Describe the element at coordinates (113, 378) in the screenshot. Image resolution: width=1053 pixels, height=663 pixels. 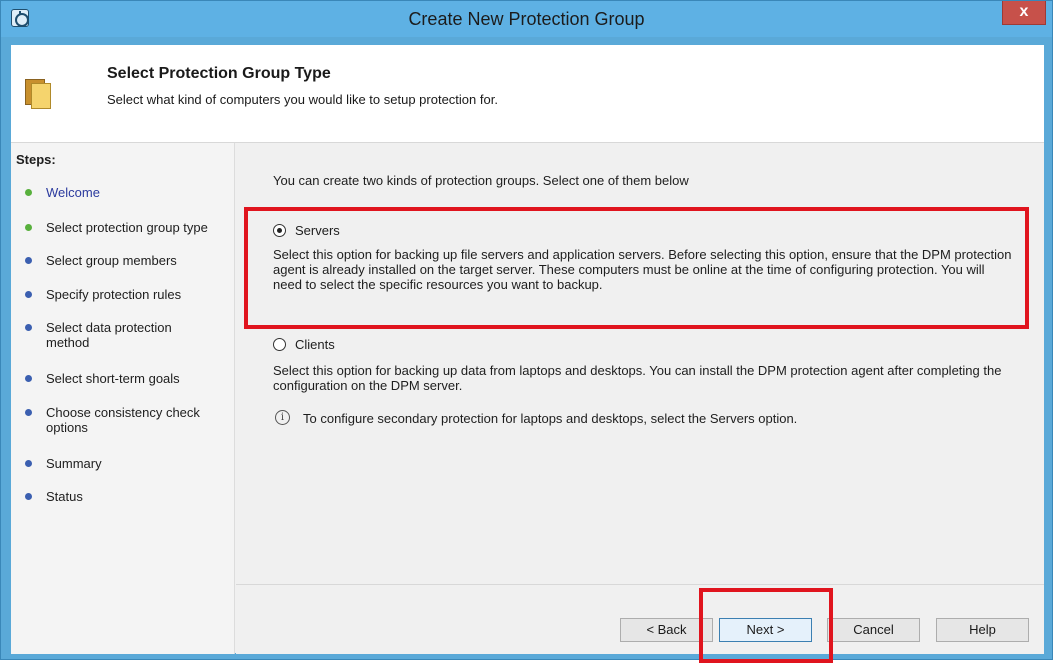
I see `step-label: Select short-term goals` at that location.